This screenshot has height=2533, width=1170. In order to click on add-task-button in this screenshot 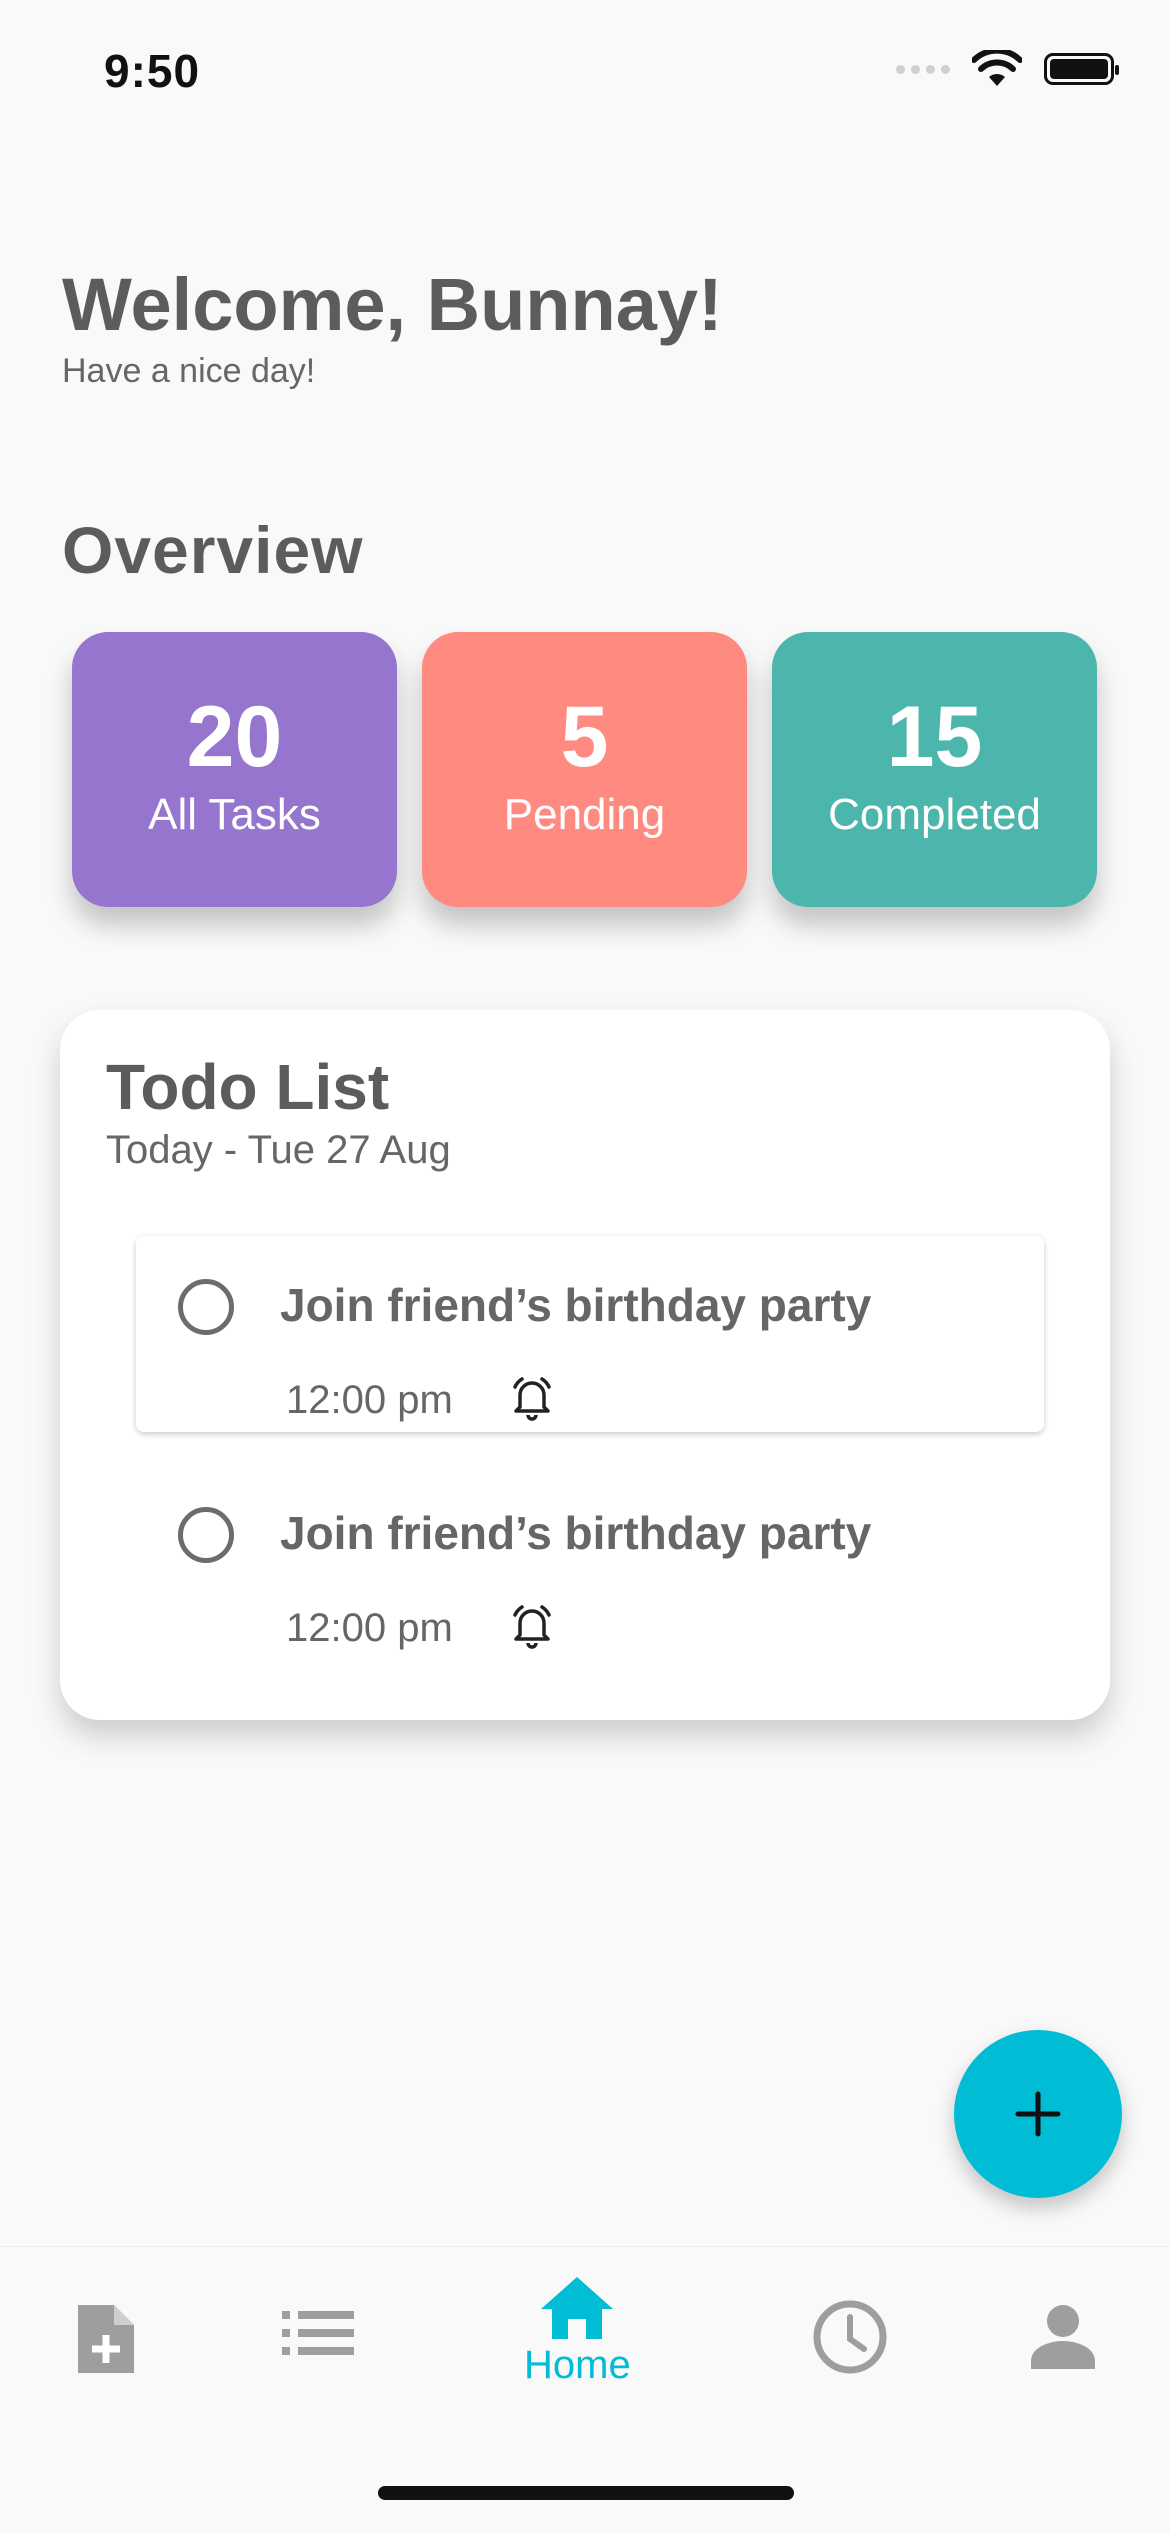, I will do `click(1038, 2114)`.